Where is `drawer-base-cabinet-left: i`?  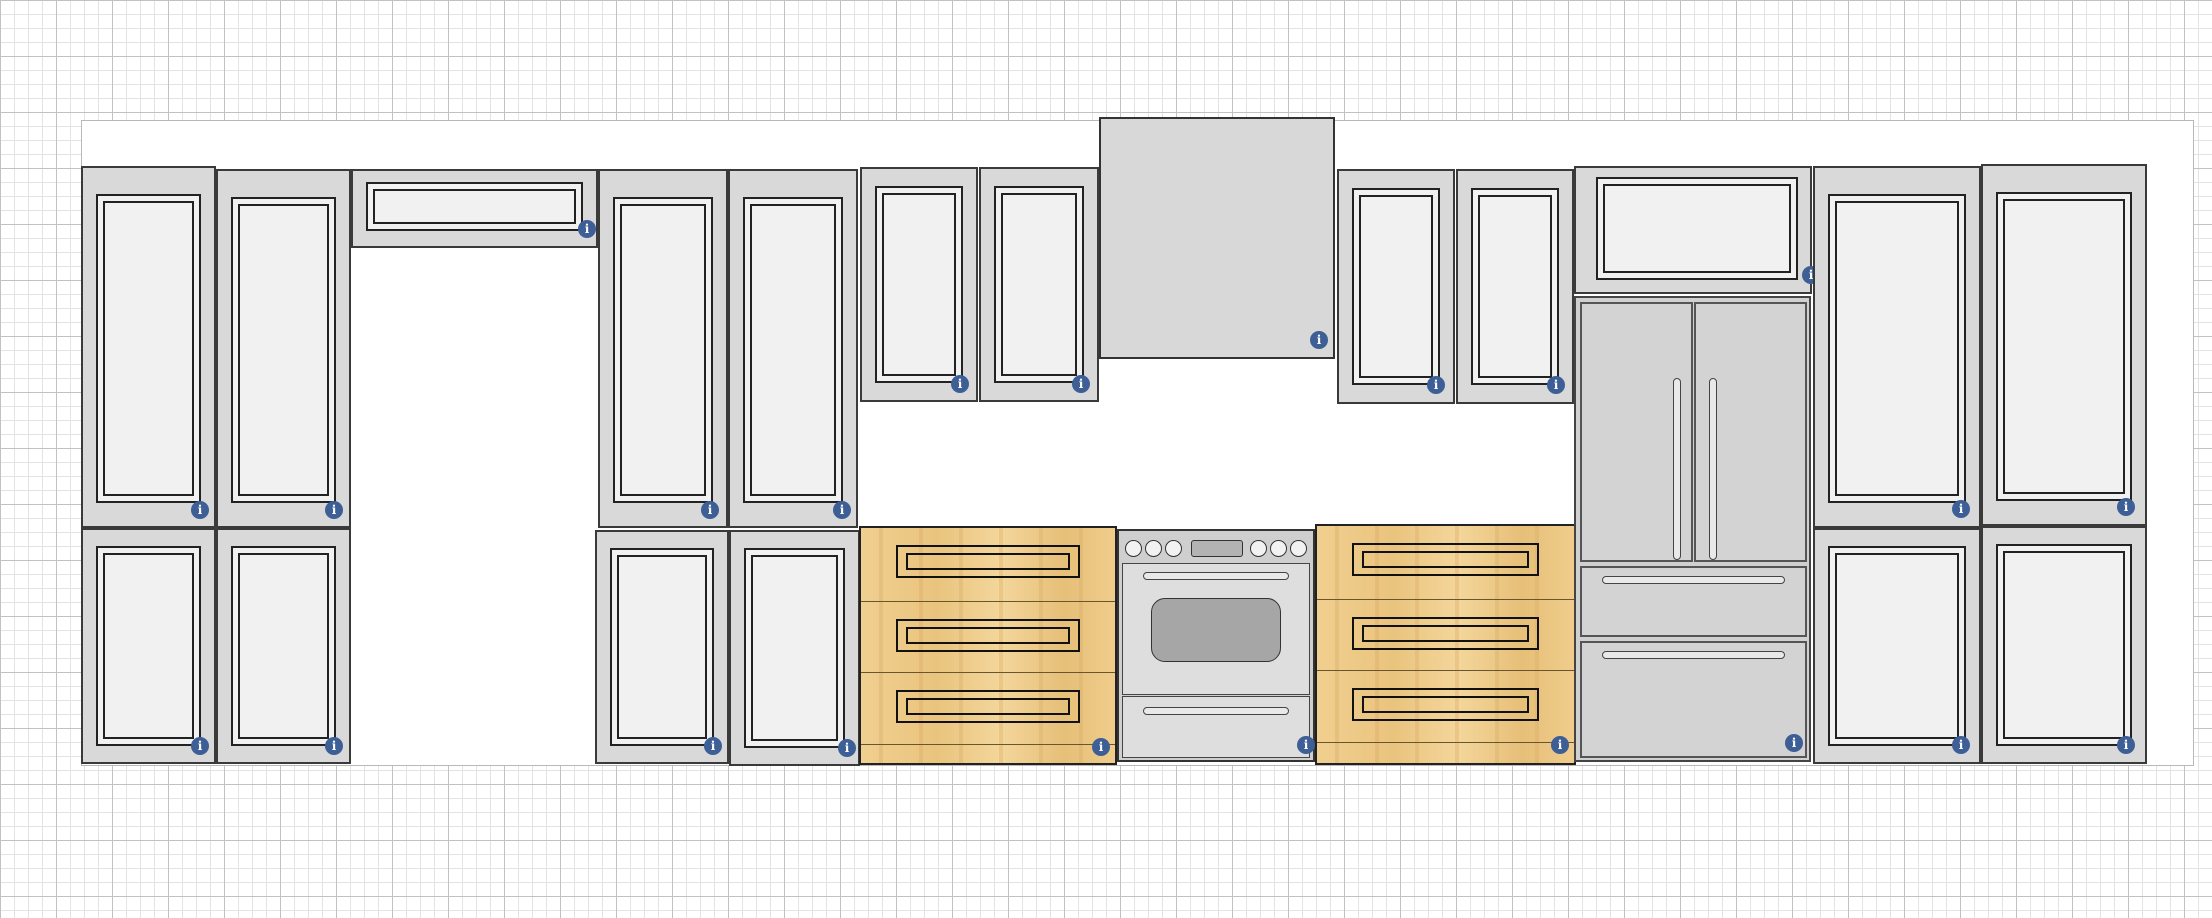 drawer-base-cabinet-left: i is located at coordinates (988, 645).